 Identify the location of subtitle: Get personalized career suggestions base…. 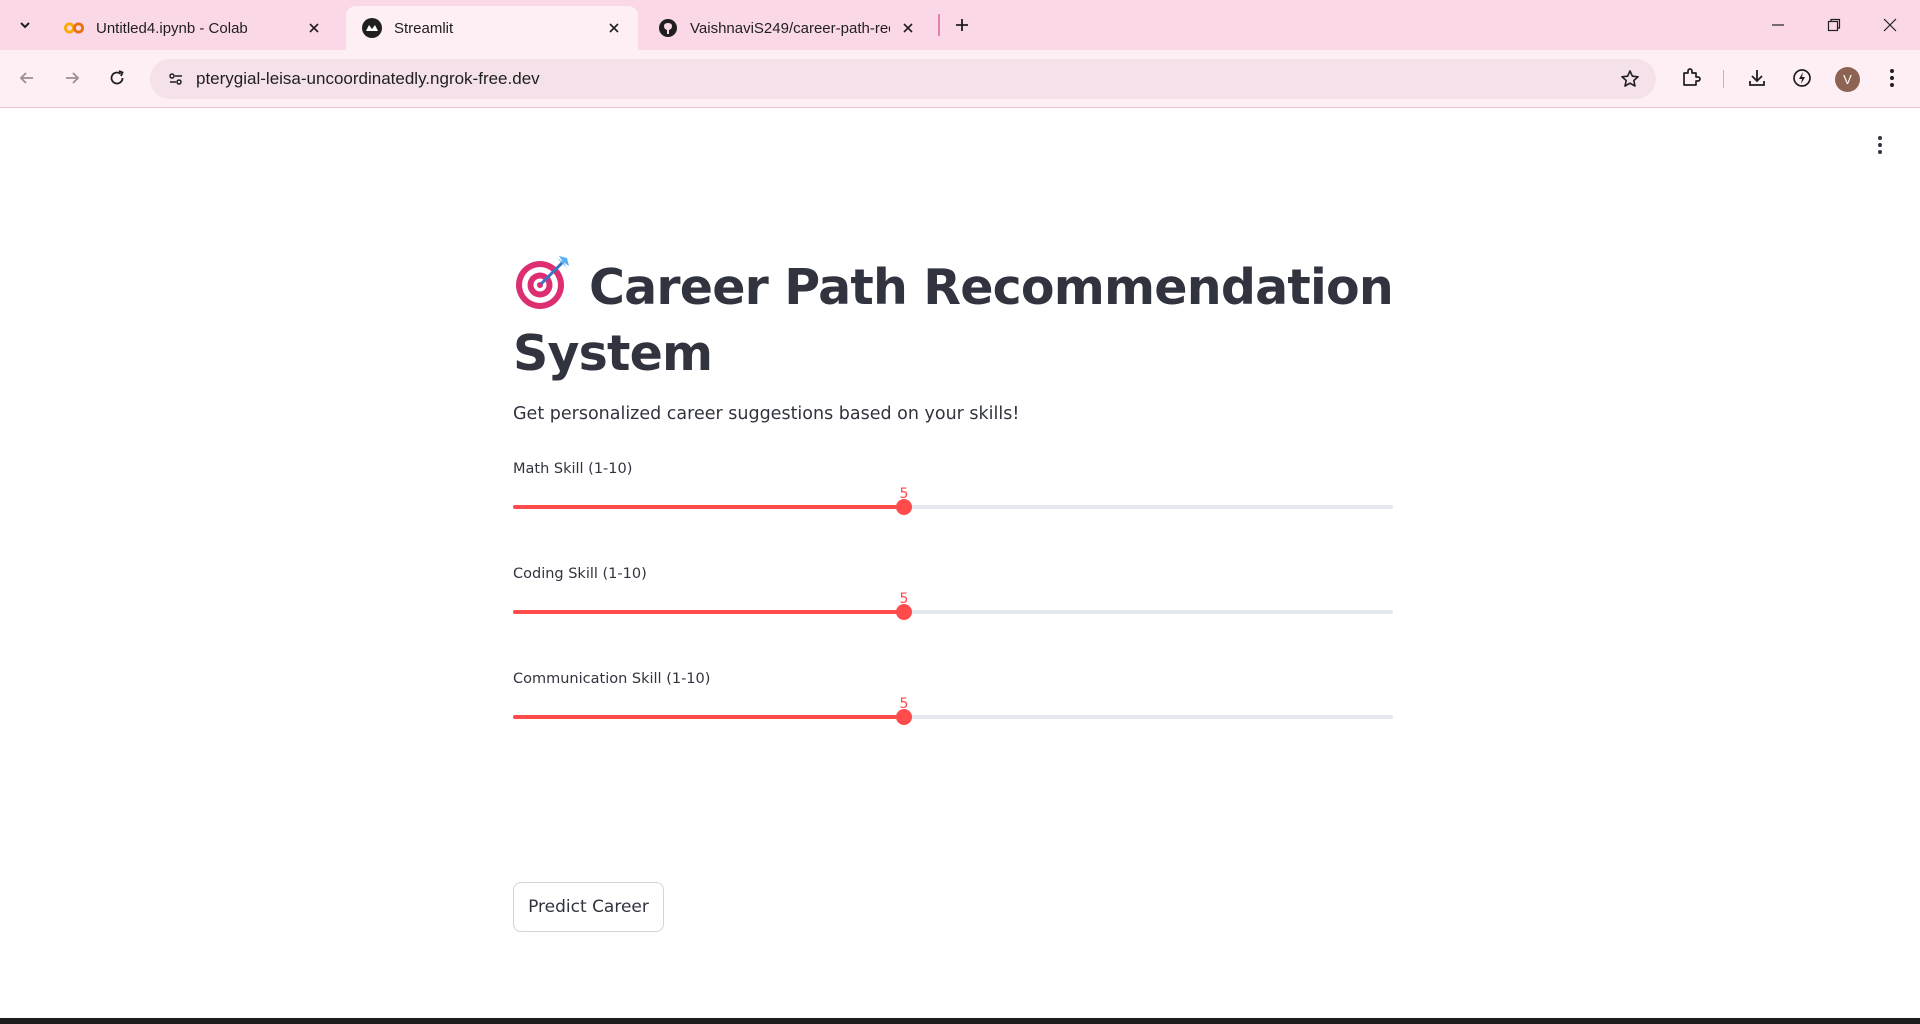
(766, 414).